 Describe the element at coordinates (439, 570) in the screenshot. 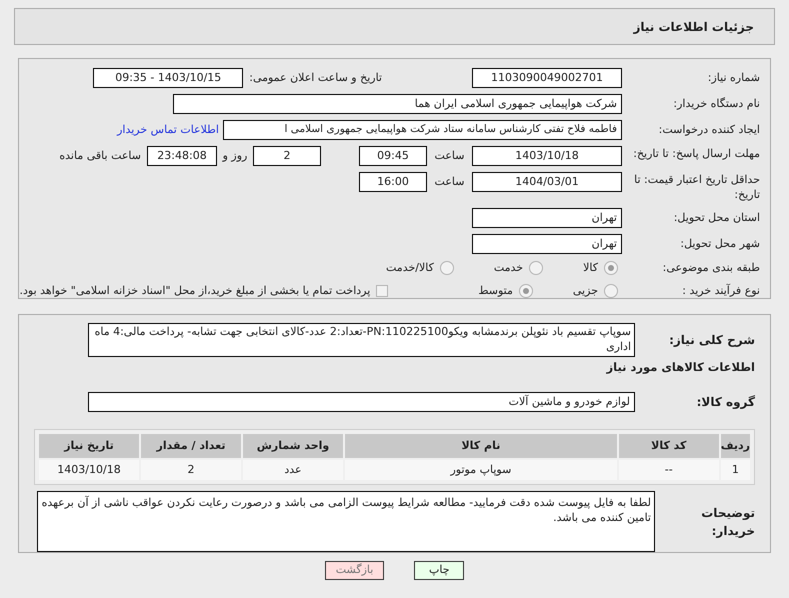

I see `print-button: چاپ` at that location.